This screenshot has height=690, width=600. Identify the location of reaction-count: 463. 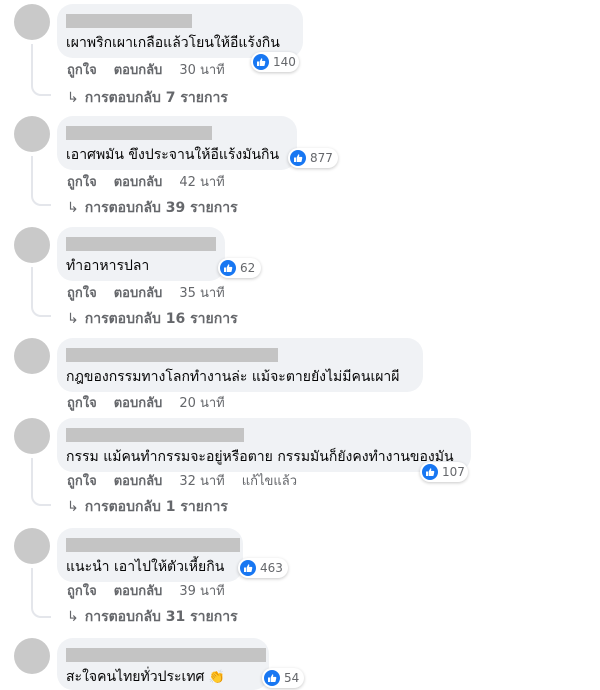
(263, 568).